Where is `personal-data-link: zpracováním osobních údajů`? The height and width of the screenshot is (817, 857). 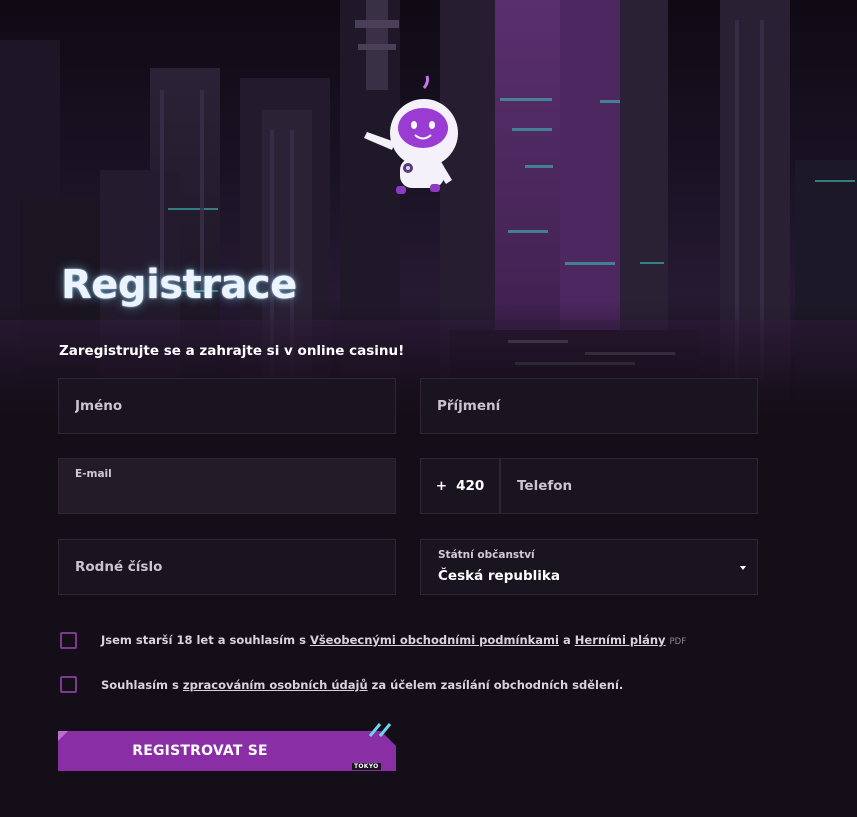 personal-data-link: zpracováním osobních údajů is located at coordinates (275, 685).